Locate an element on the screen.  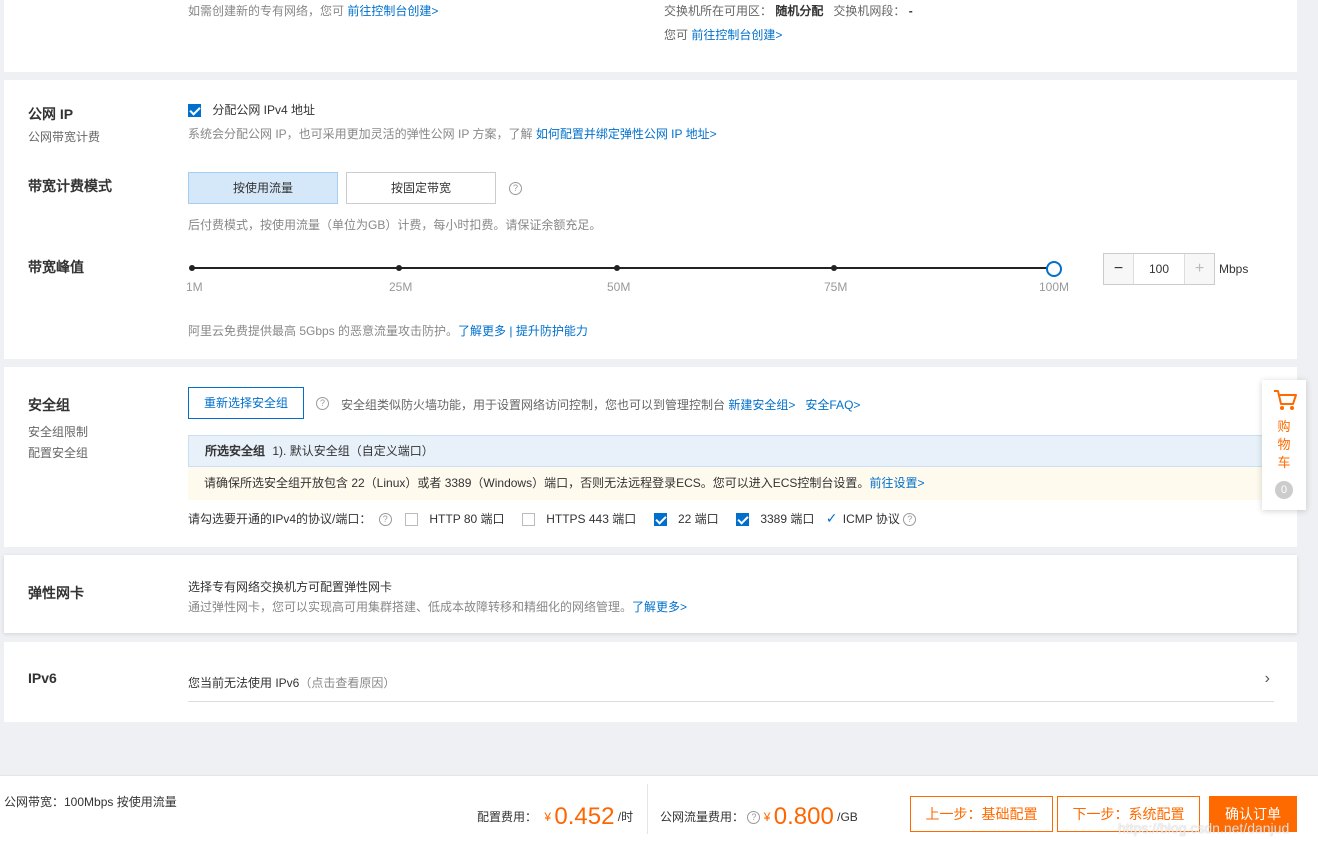
traffic-fee-help-icon: ? is located at coordinates (754, 818).